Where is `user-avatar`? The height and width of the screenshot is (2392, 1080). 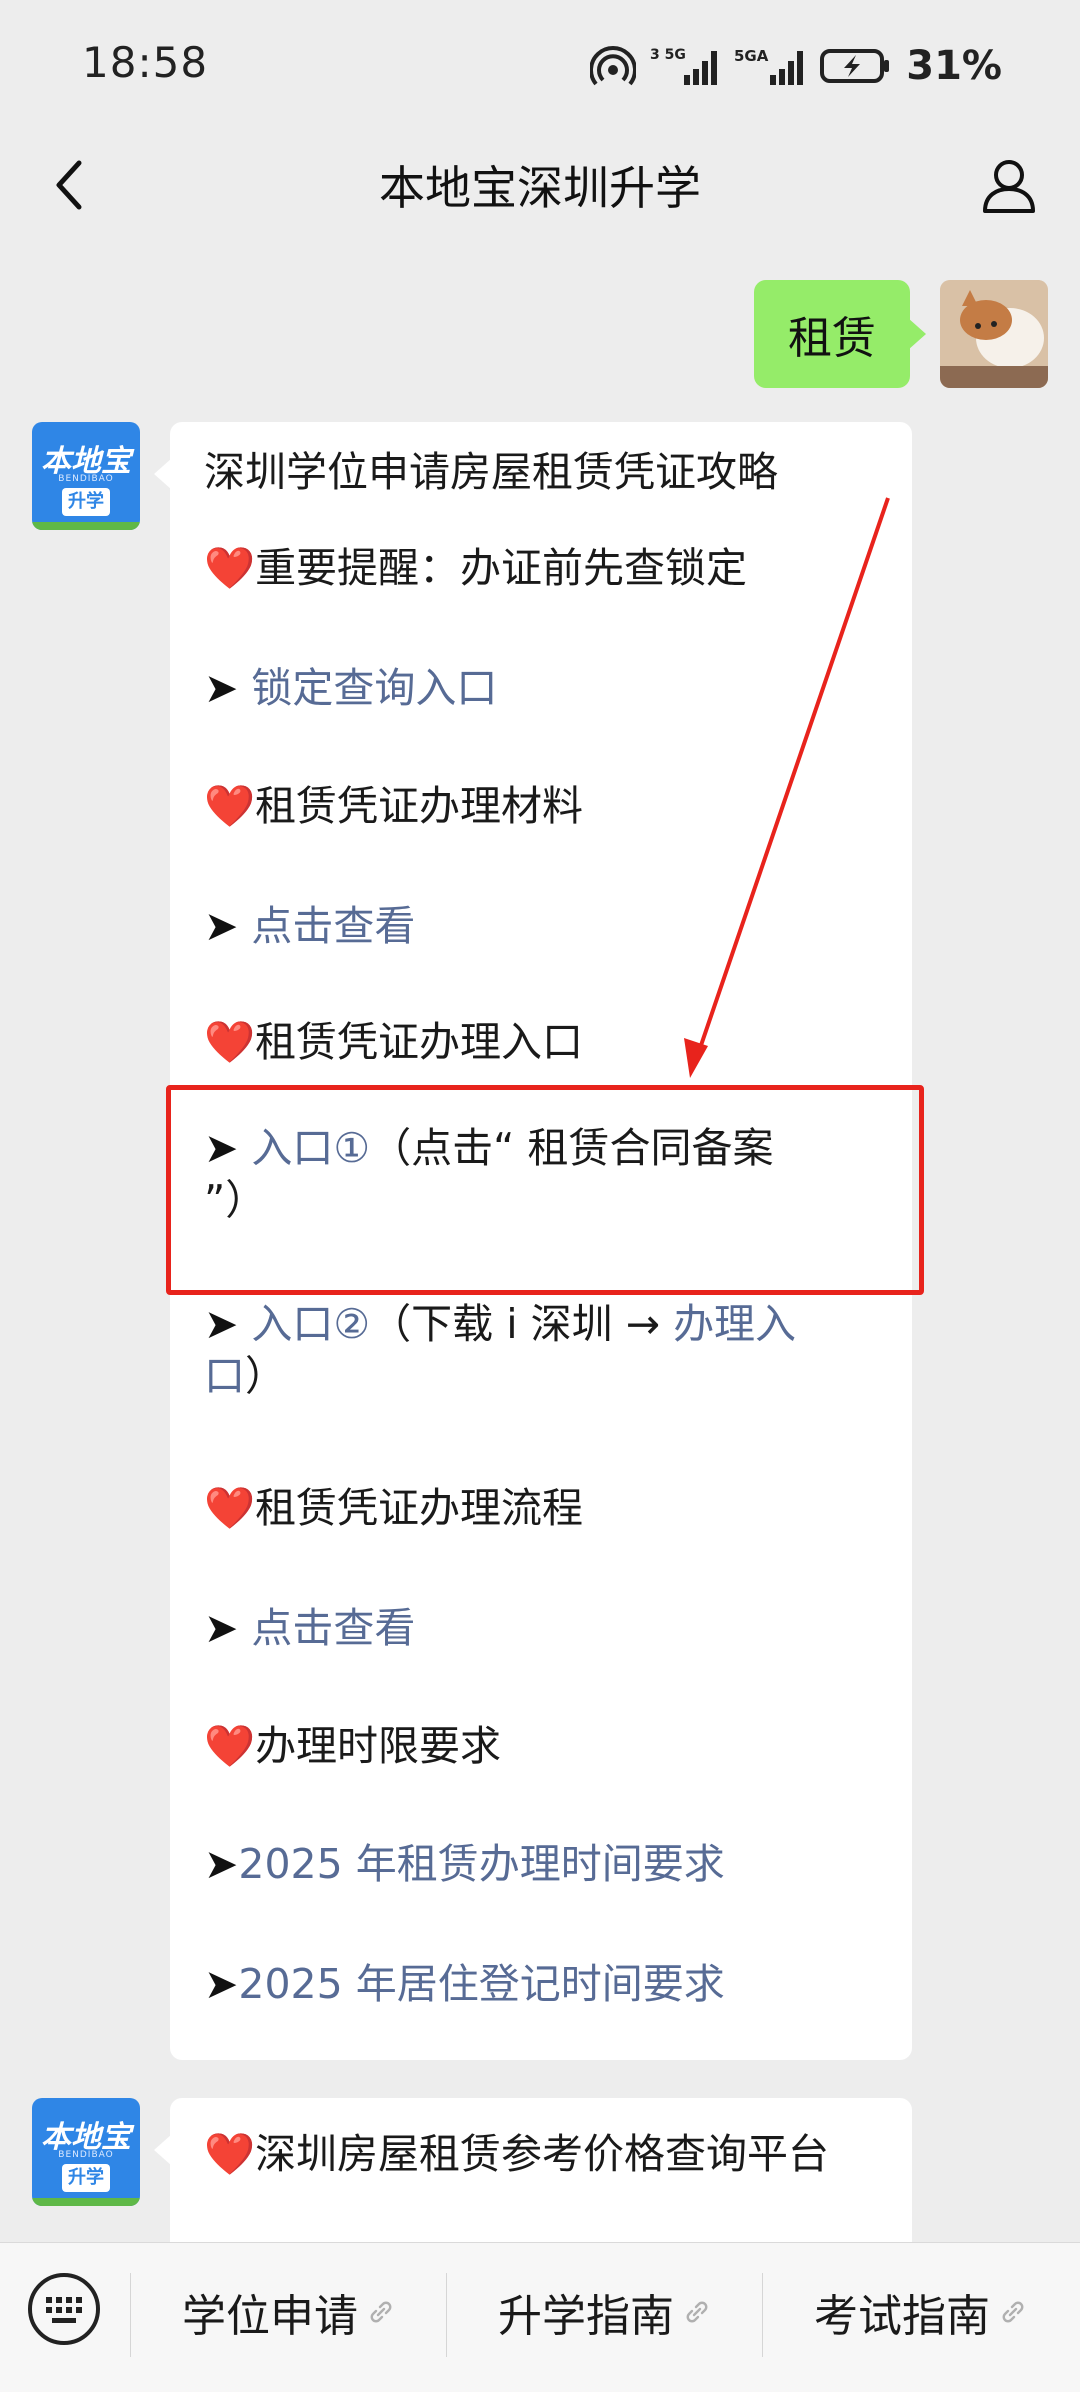
user-avatar is located at coordinates (994, 334).